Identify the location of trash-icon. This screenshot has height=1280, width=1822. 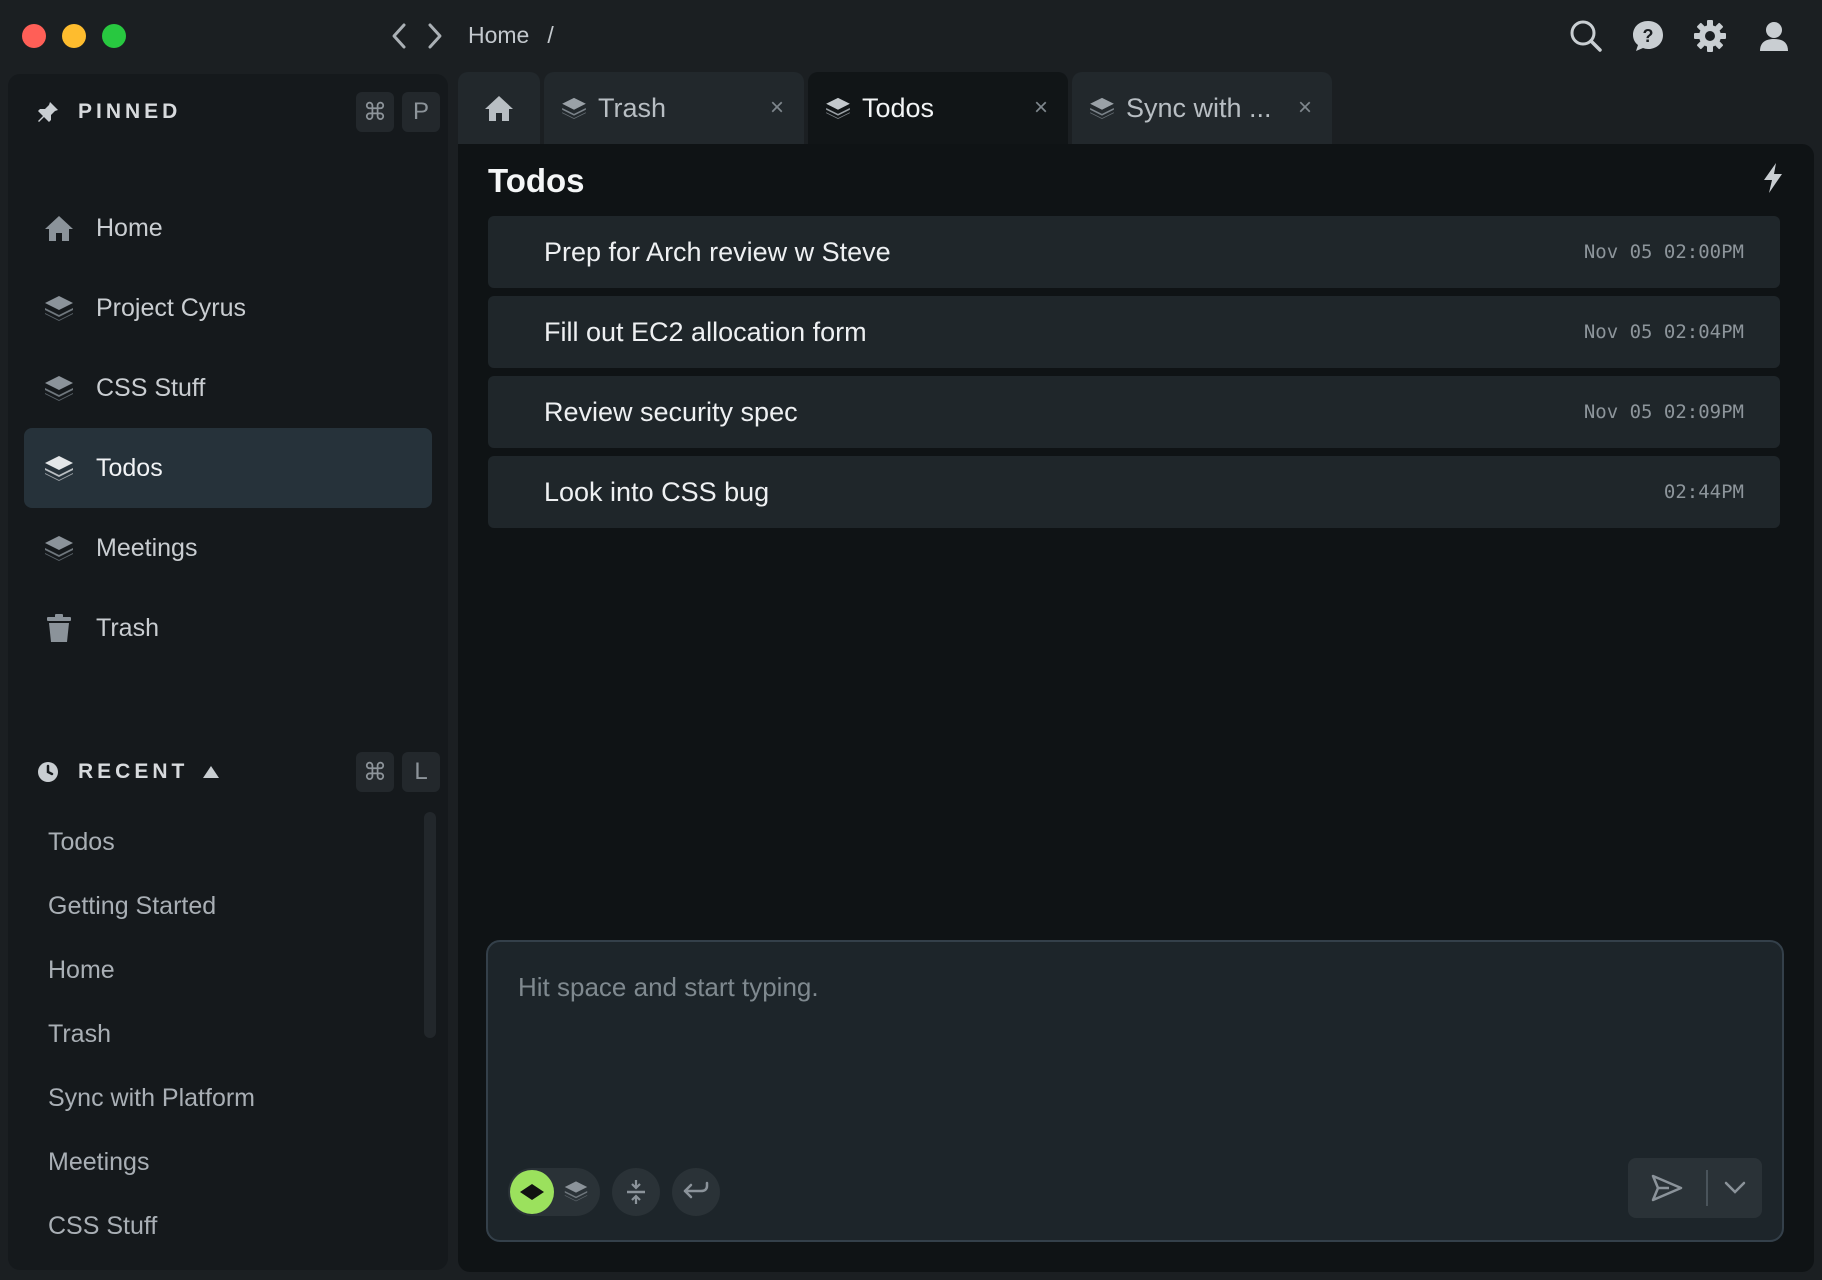
(59, 628).